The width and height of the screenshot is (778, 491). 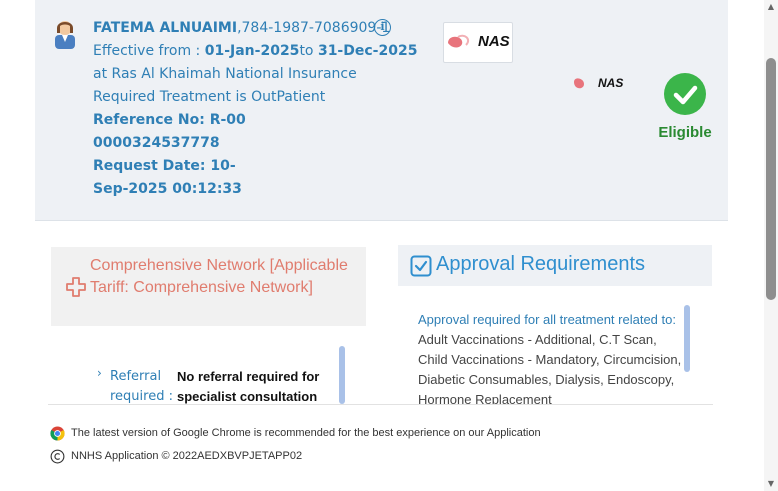 I want to click on treatment-line: Required Treatment is OutPatient, so click(x=209, y=97).